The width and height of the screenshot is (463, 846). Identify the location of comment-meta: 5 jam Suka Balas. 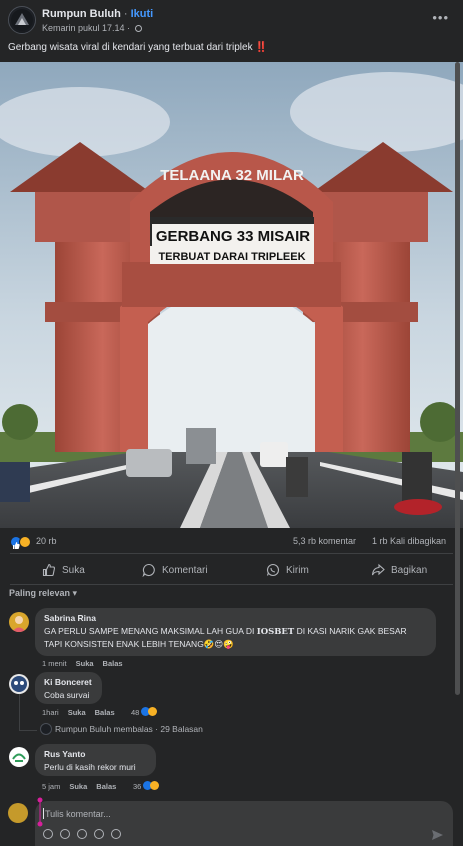
(79, 786).